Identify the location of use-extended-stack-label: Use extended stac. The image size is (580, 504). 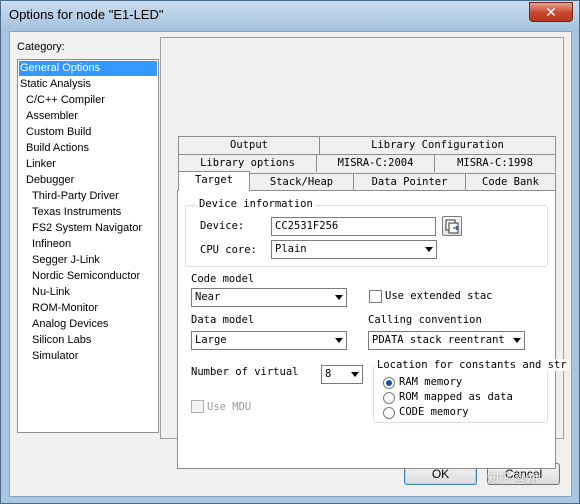
(439, 296).